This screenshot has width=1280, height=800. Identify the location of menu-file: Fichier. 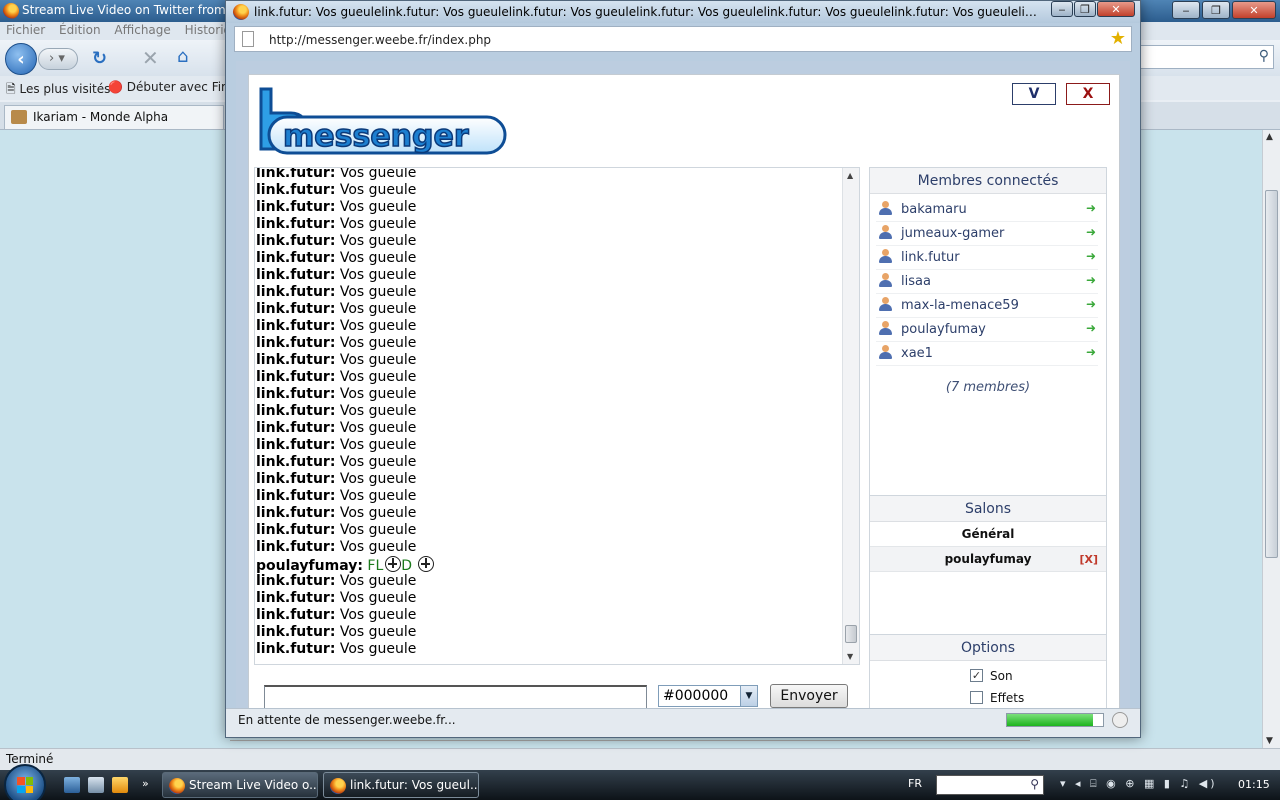
(25, 30).